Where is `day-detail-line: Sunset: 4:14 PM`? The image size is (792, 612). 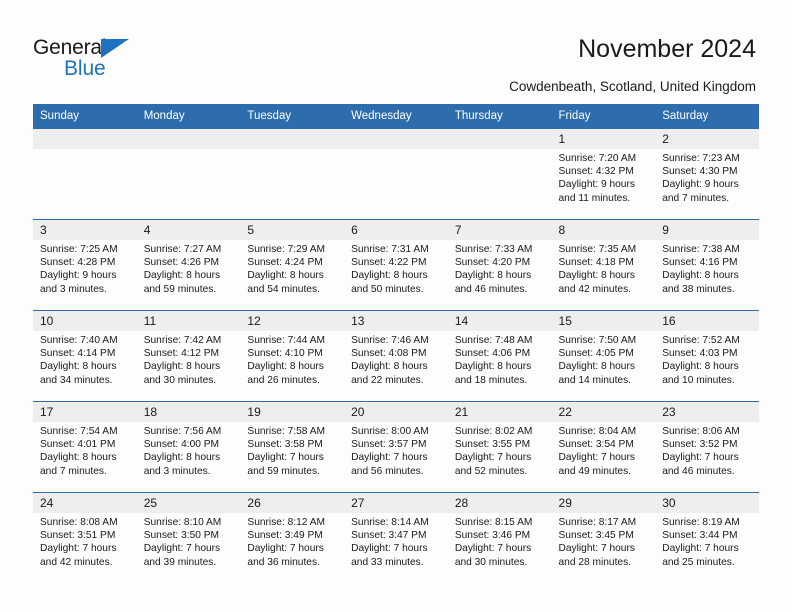
day-detail-line: Sunset: 4:14 PM is located at coordinates (78, 354).